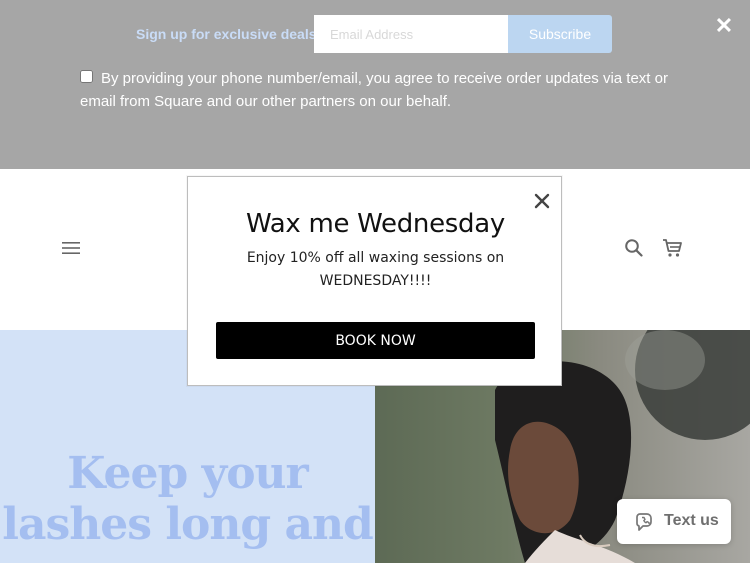 The image size is (750, 563). I want to click on modal-title: Wax me Wednesday, so click(375, 224).